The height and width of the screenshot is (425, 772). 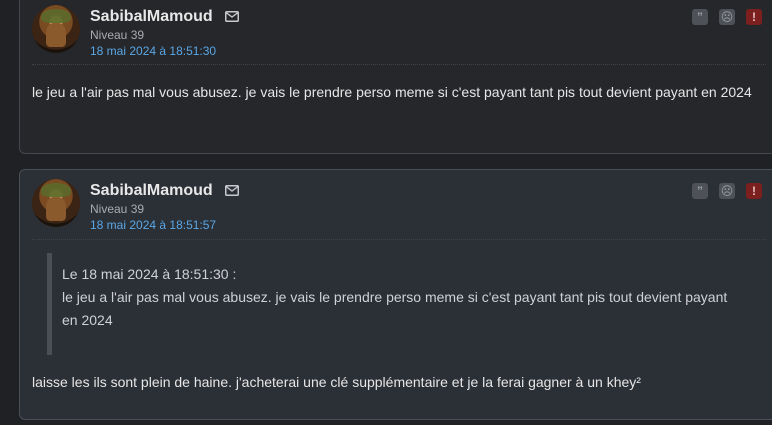 What do you see at coordinates (153, 225) in the screenshot?
I see `post-date-link: 18 mai 2024 à 18:51:57` at bounding box center [153, 225].